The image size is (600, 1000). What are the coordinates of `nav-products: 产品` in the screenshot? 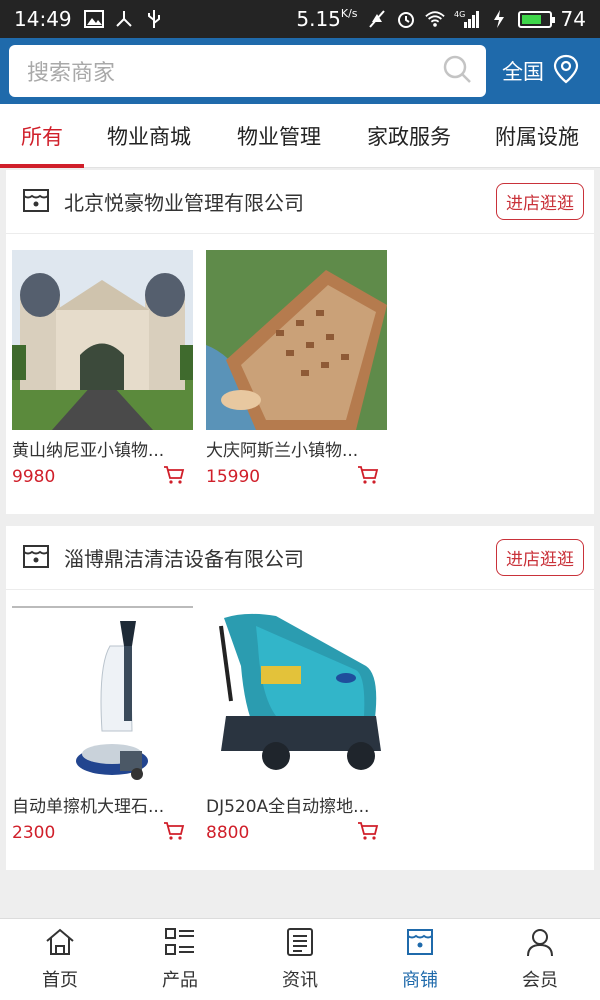 It's located at (180, 959).